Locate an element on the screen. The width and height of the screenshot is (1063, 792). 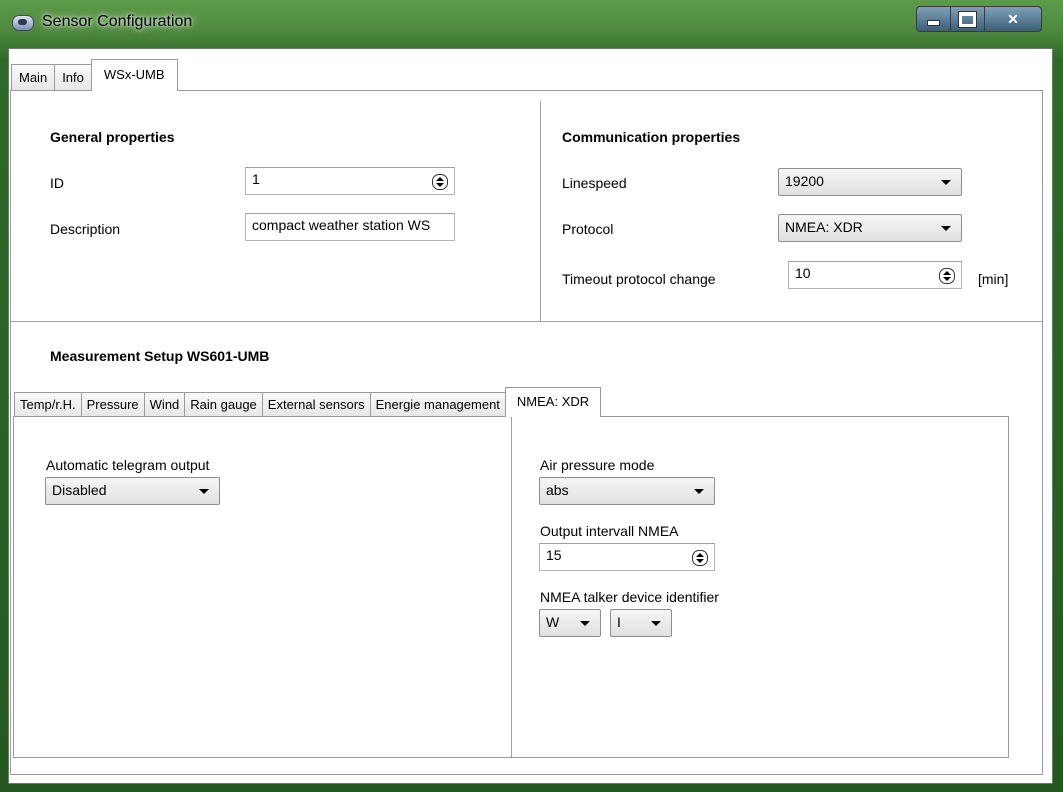
subpanel-divider is located at coordinates (511, 587).